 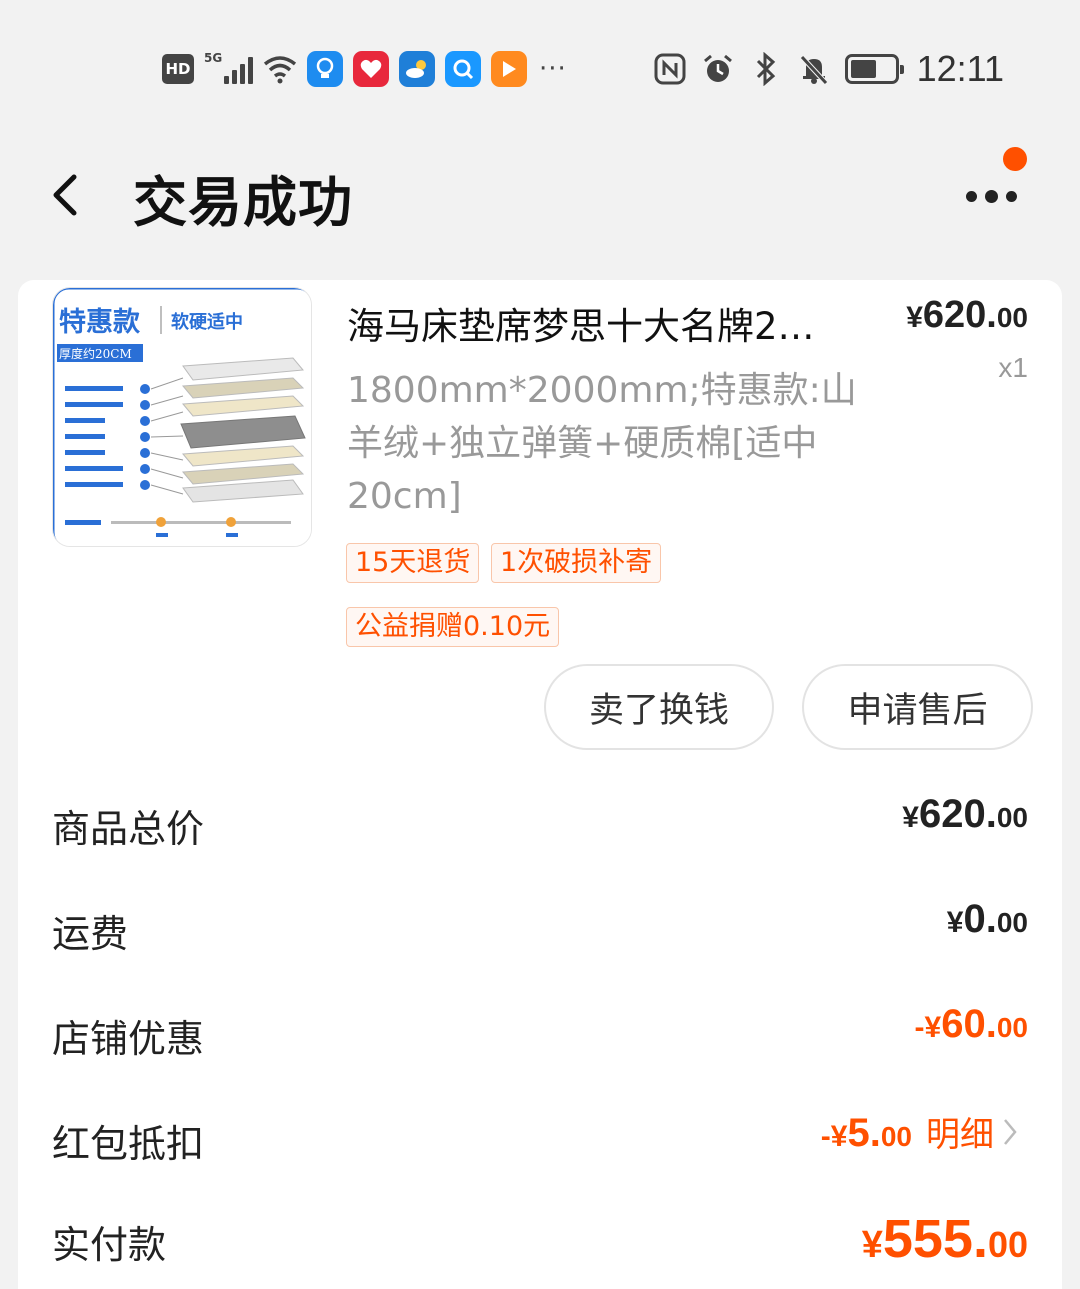 I want to click on red-packet-value: - ¥5. 00 明细, so click(x=919, y=1131).